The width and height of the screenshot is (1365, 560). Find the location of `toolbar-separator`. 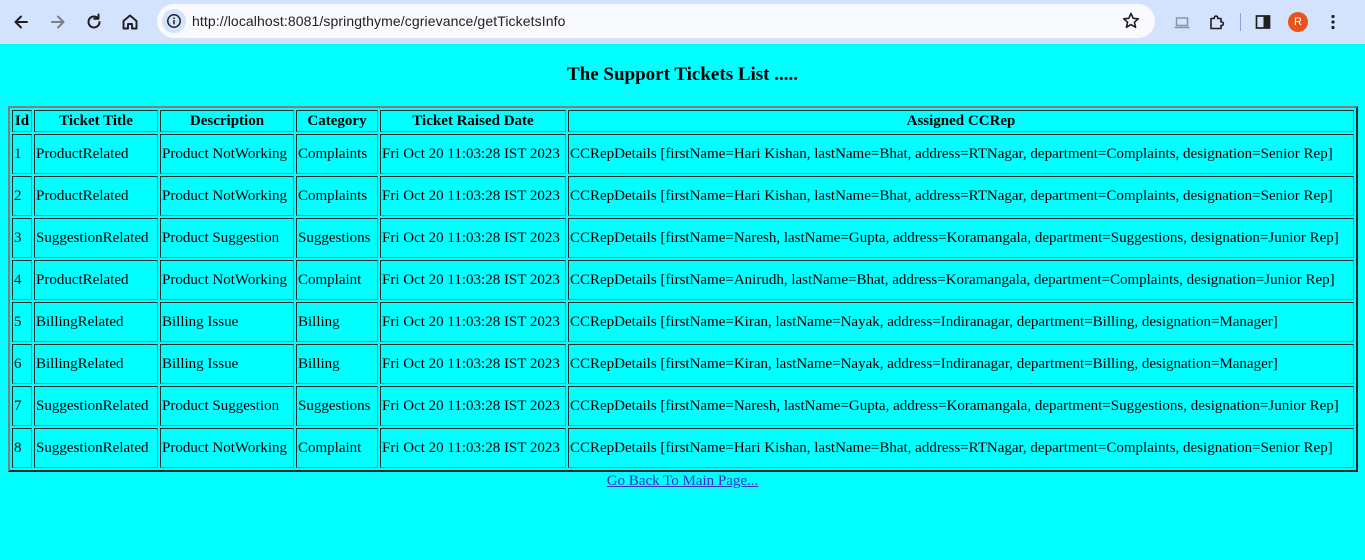

toolbar-separator is located at coordinates (1240, 22).